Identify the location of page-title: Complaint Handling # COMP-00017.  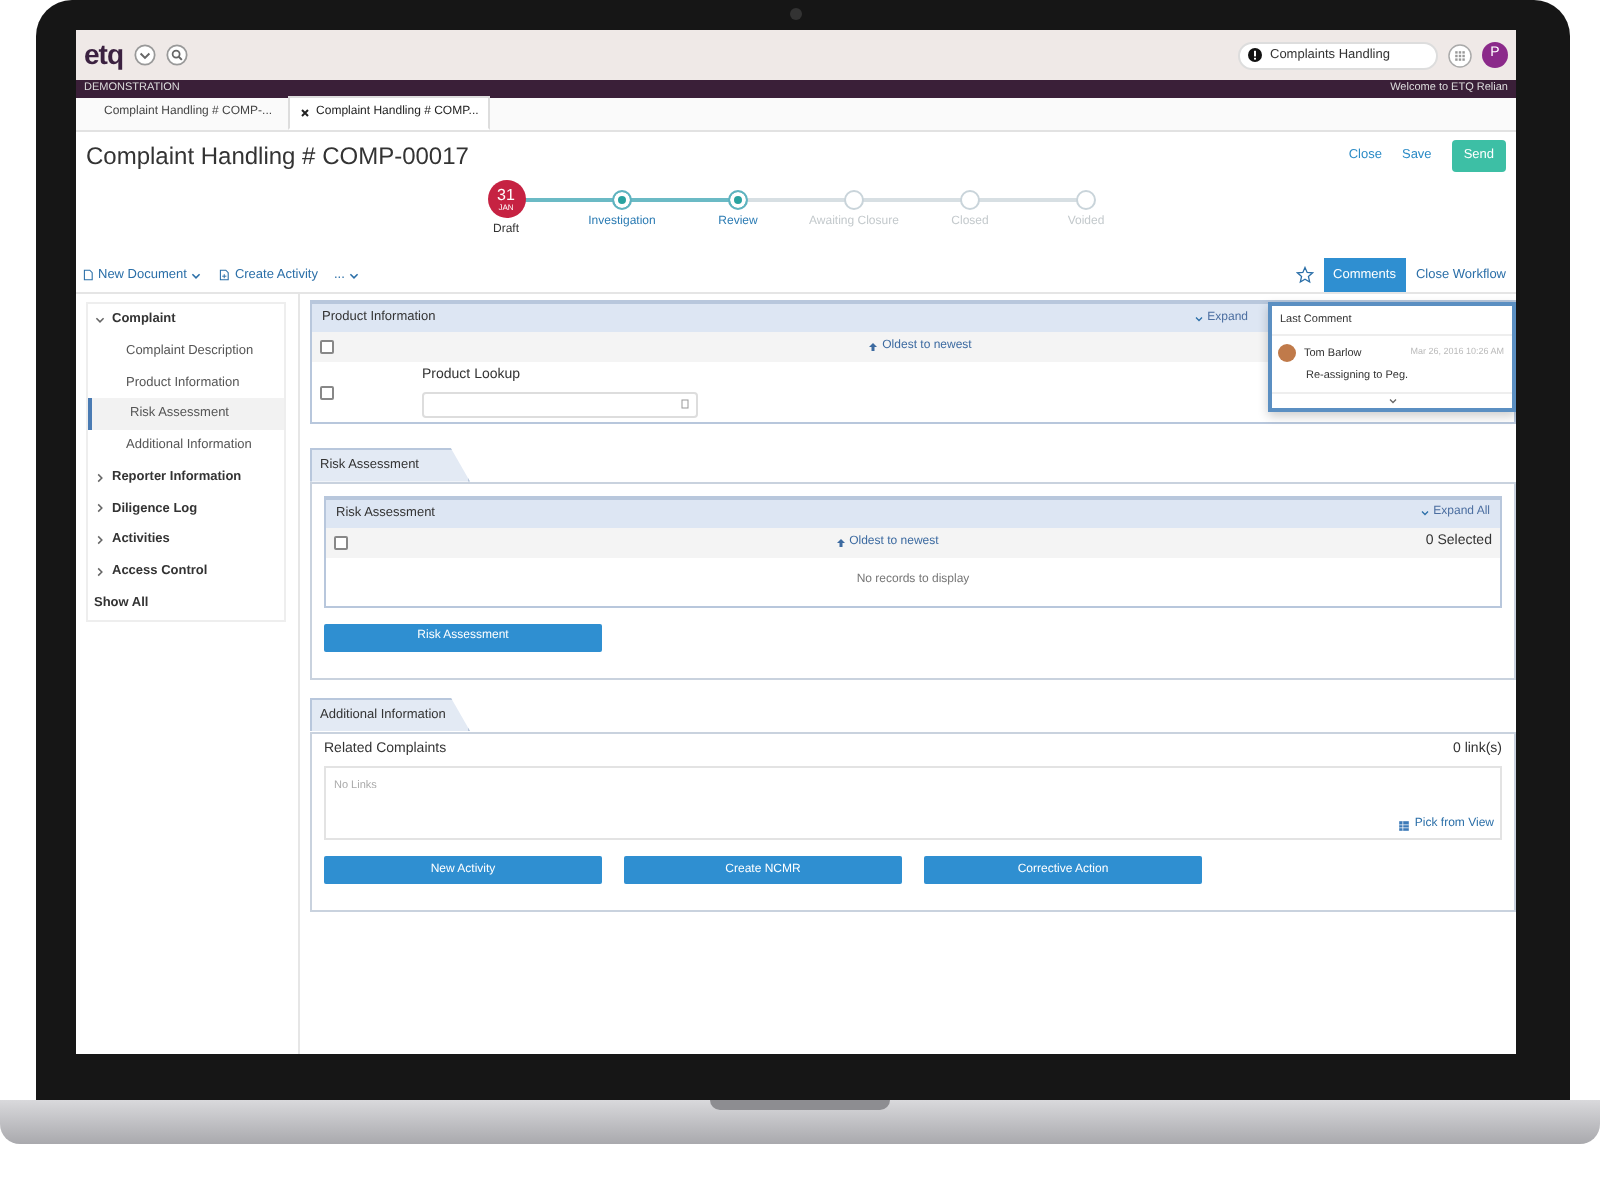
(277, 156).